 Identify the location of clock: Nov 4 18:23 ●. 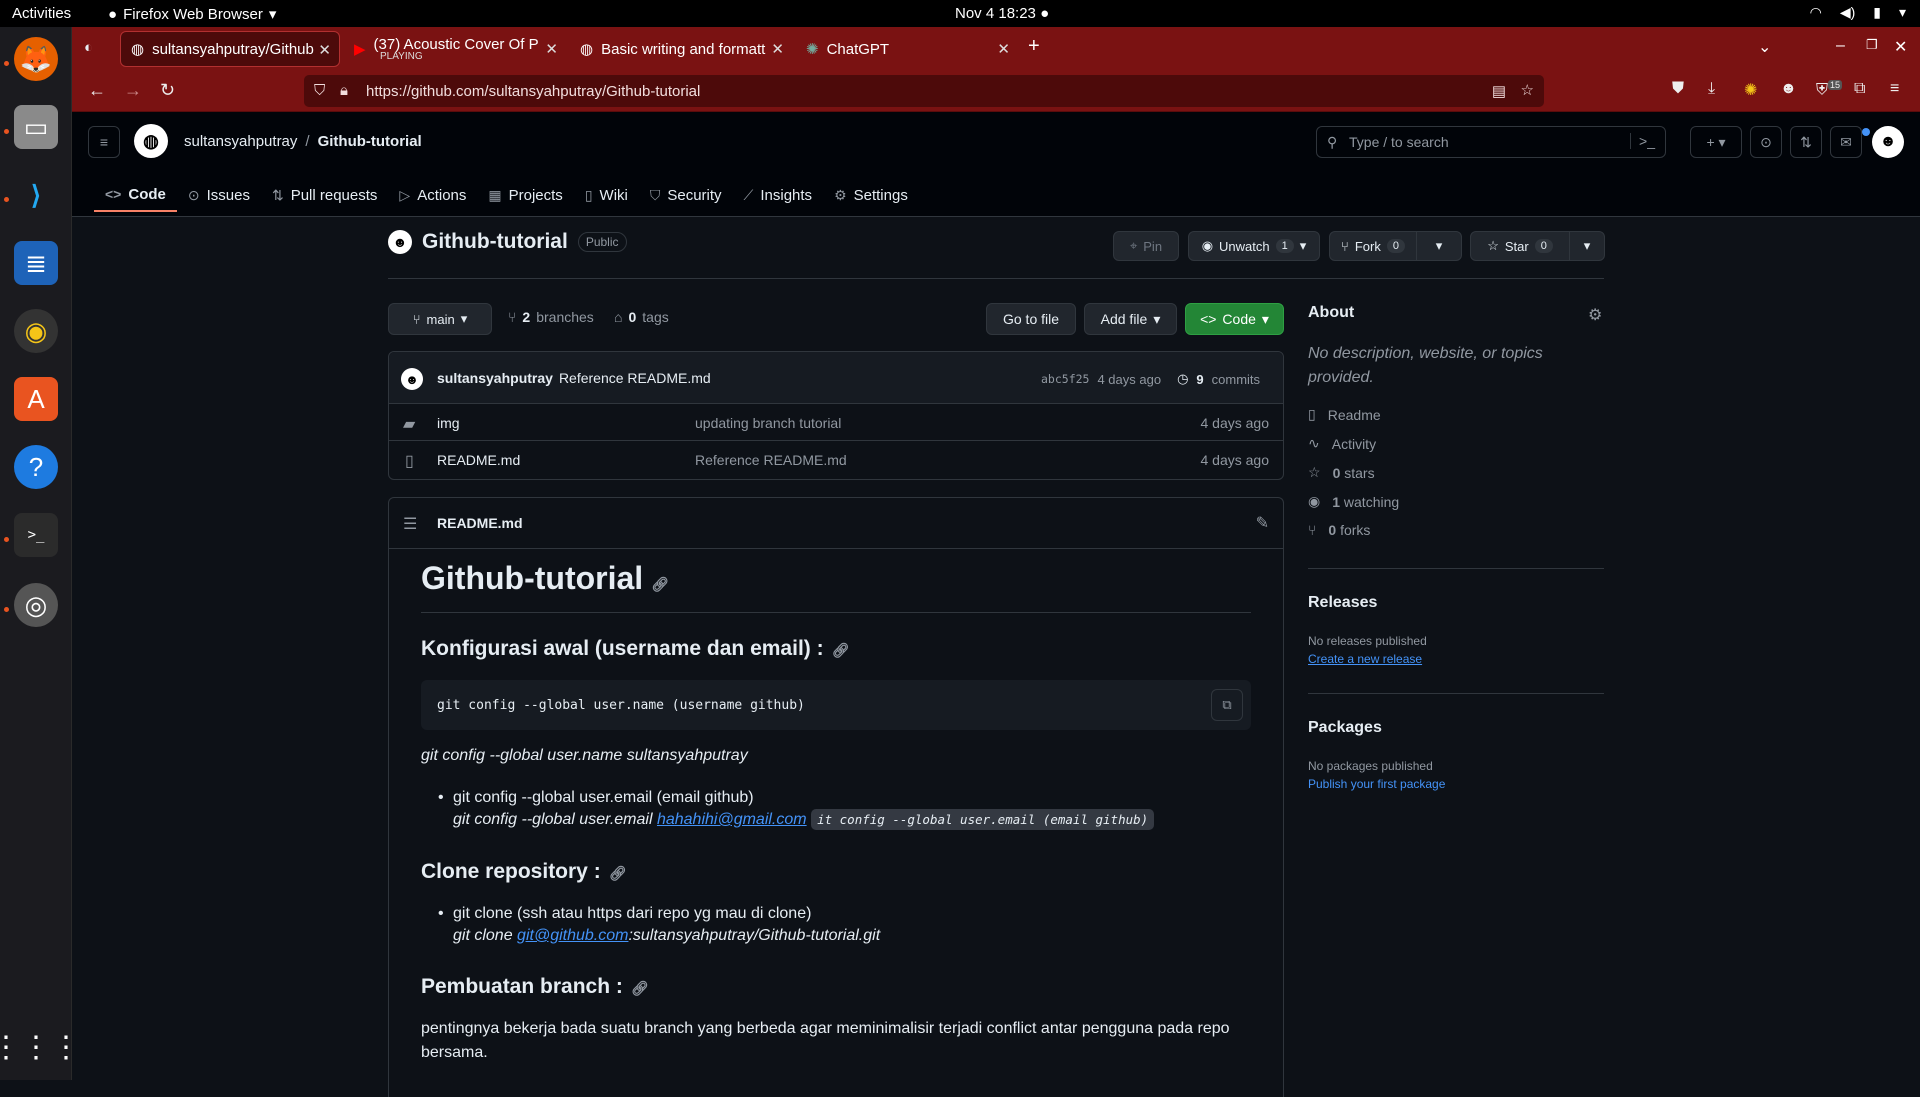
(1002, 13).